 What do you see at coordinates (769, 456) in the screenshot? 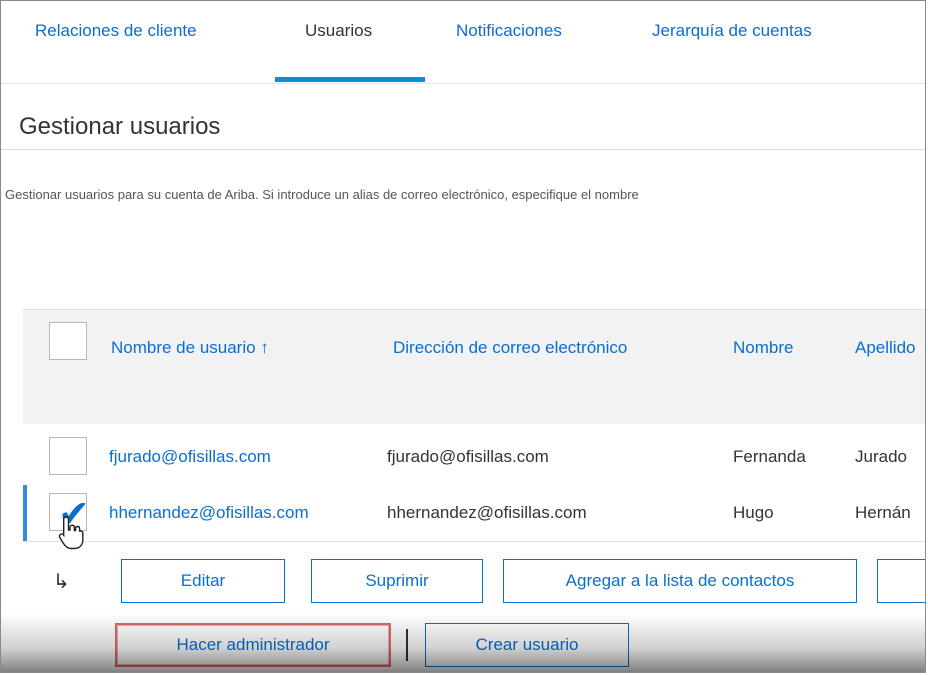
I see `first-name-cell: Fernanda` at bounding box center [769, 456].